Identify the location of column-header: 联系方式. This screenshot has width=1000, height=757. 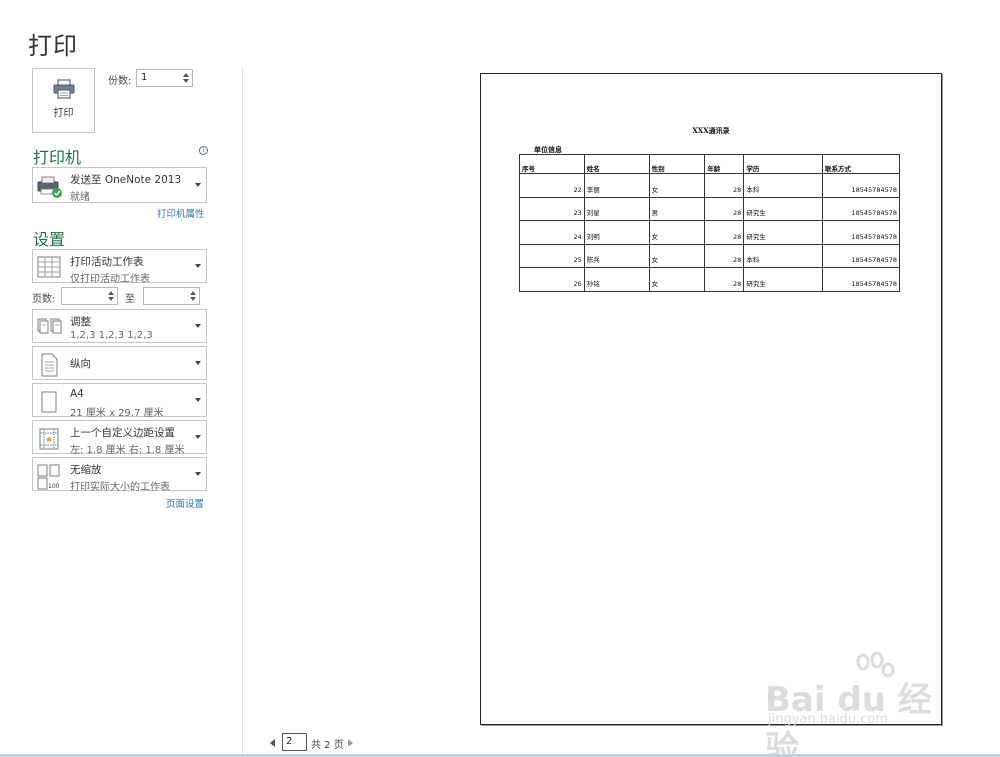
(861, 164).